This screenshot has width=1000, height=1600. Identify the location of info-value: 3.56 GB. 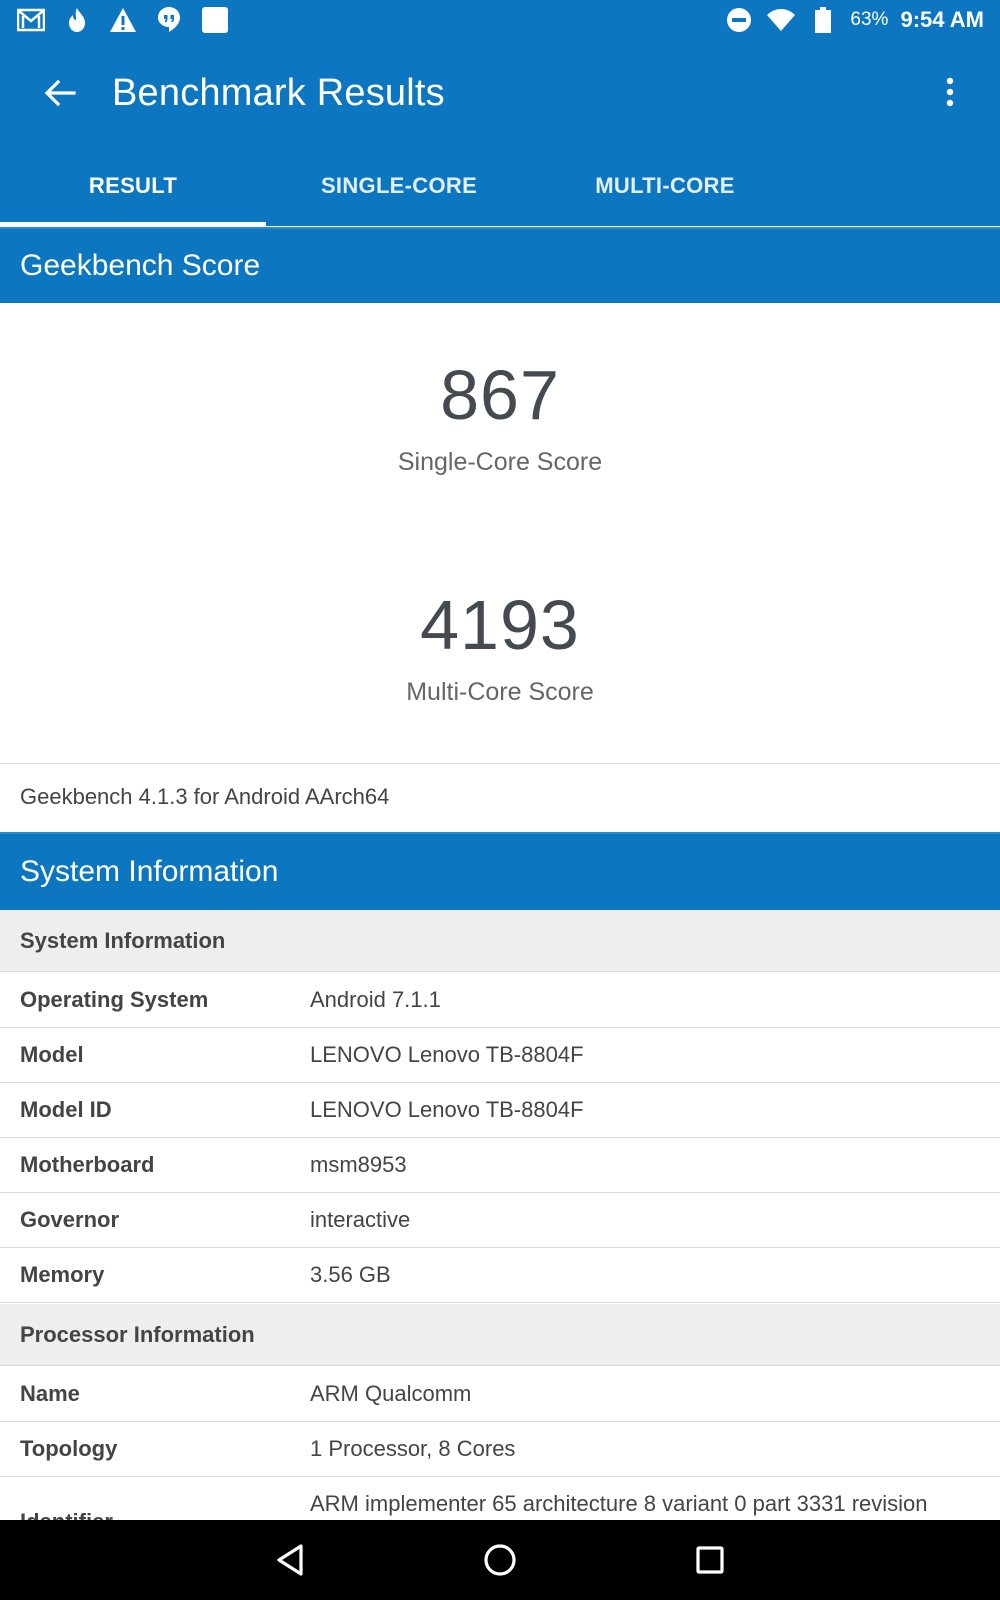
(350, 1274).